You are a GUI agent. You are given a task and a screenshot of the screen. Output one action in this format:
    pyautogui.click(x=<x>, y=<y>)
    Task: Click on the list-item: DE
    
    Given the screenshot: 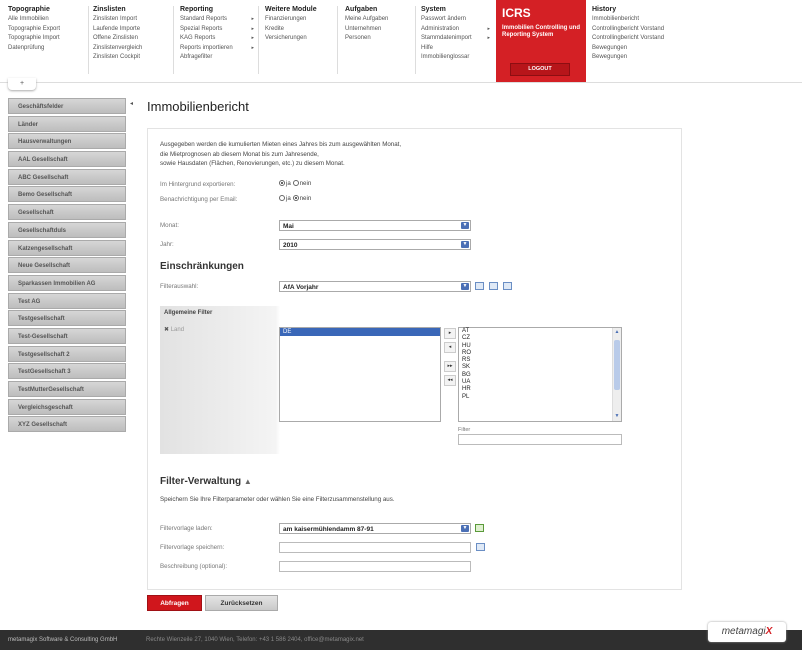 What is the action you would take?
    pyautogui.click(x=360, y=332)
    